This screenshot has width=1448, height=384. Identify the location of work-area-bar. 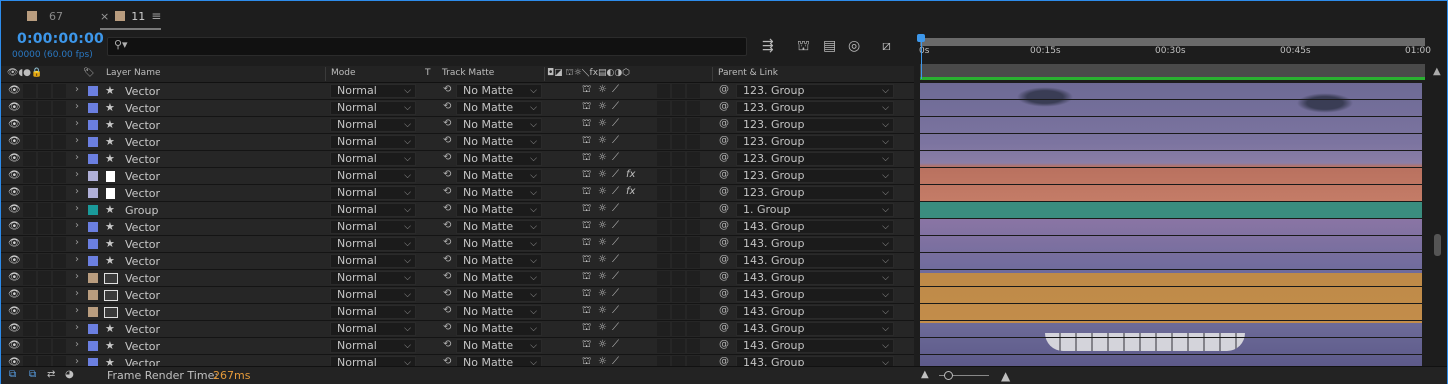
(1172, 72).